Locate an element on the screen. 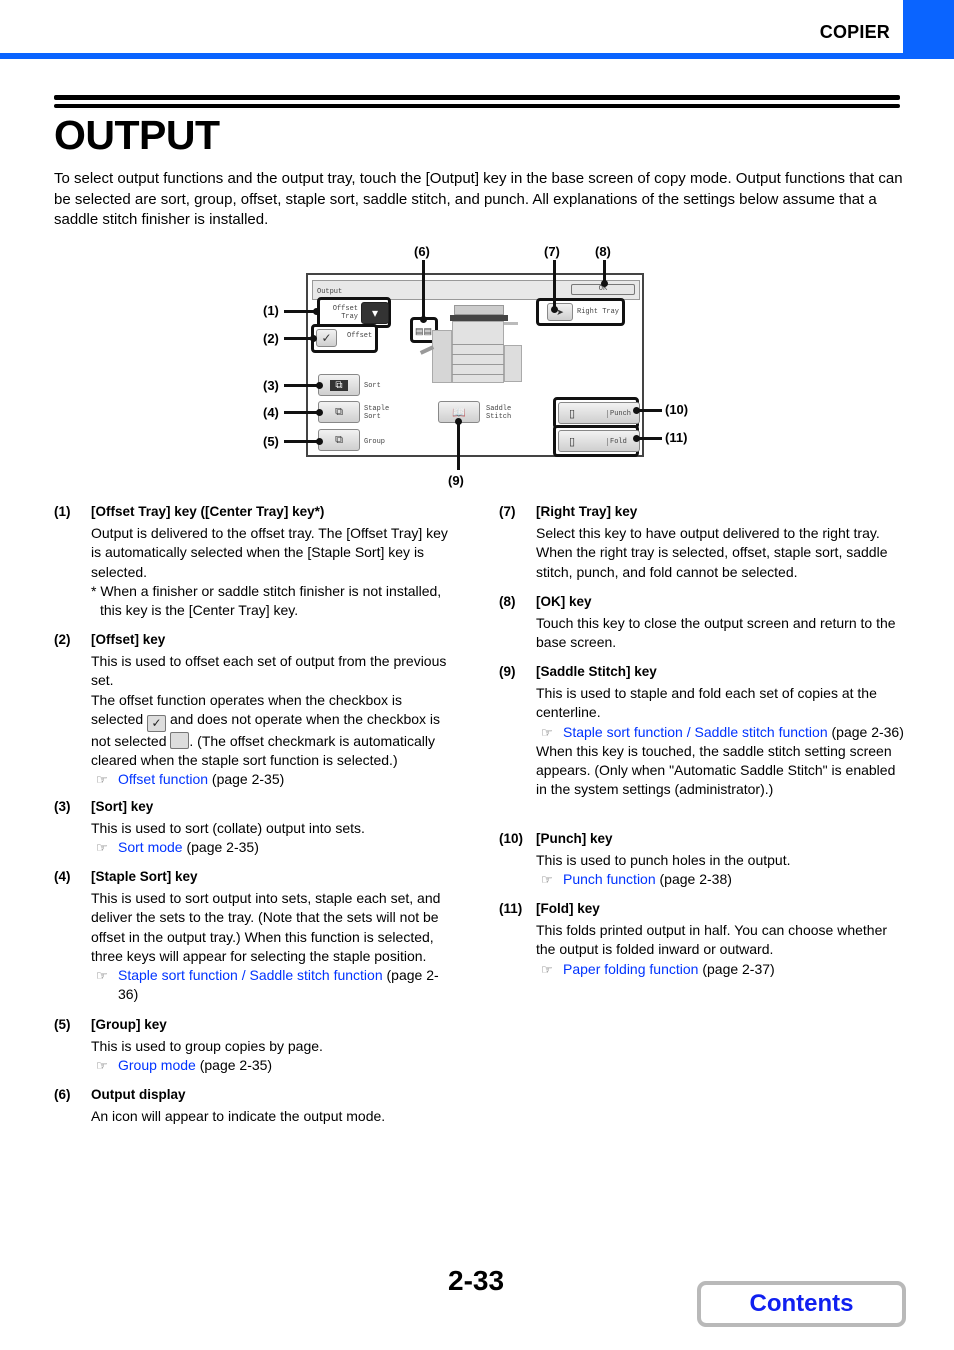  item-heading: [Sort] key is located at coordinates (122, 806).